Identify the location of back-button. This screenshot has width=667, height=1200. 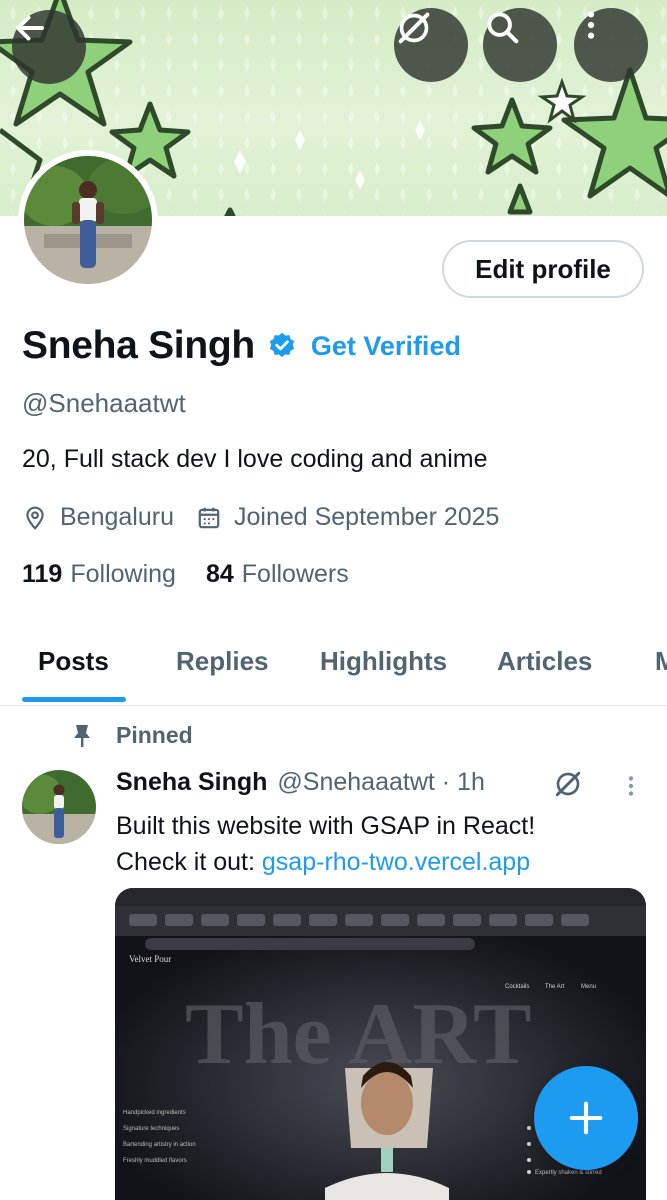
(49, 47).